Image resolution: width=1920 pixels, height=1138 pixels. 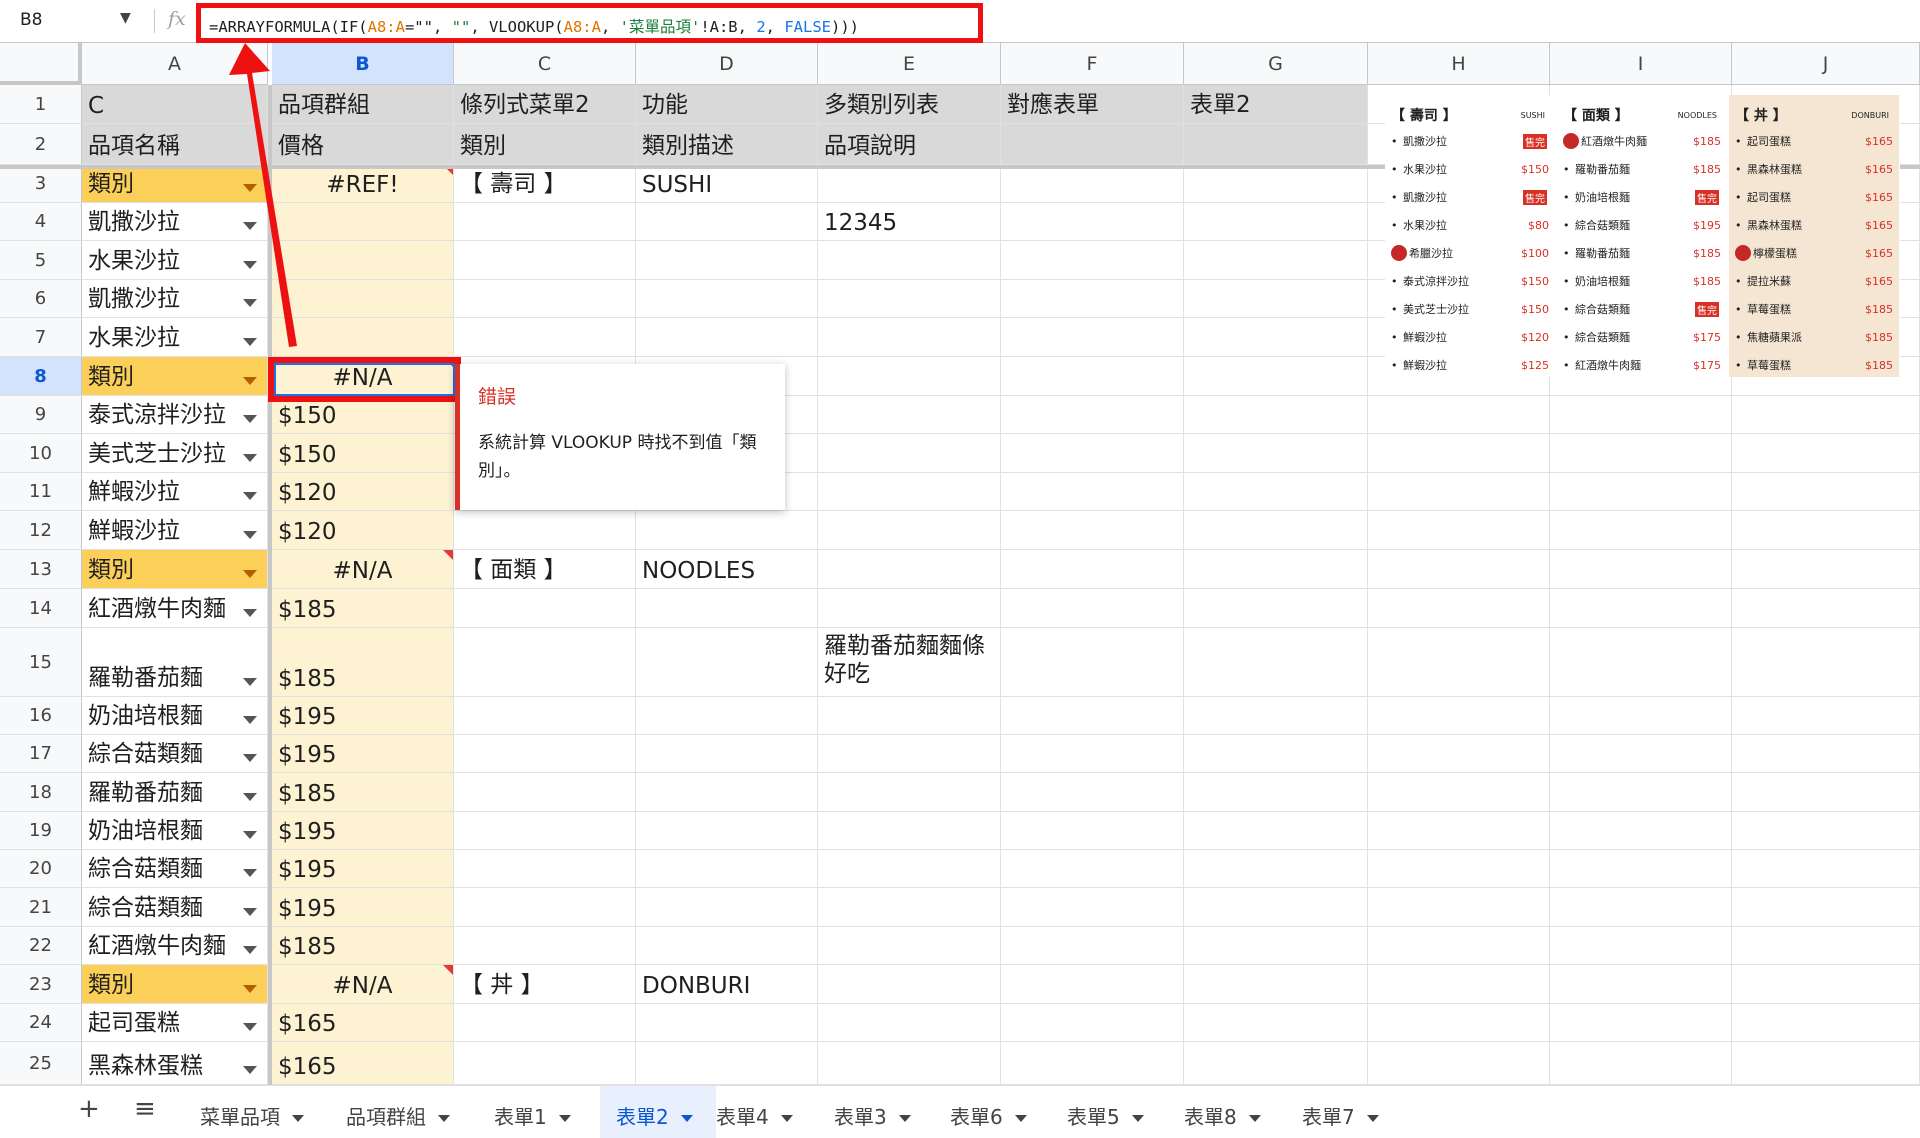 What do you see at coordinates (363, 222) in the screenshot?
I see `cell-b4` at bounding box center [363, 222].